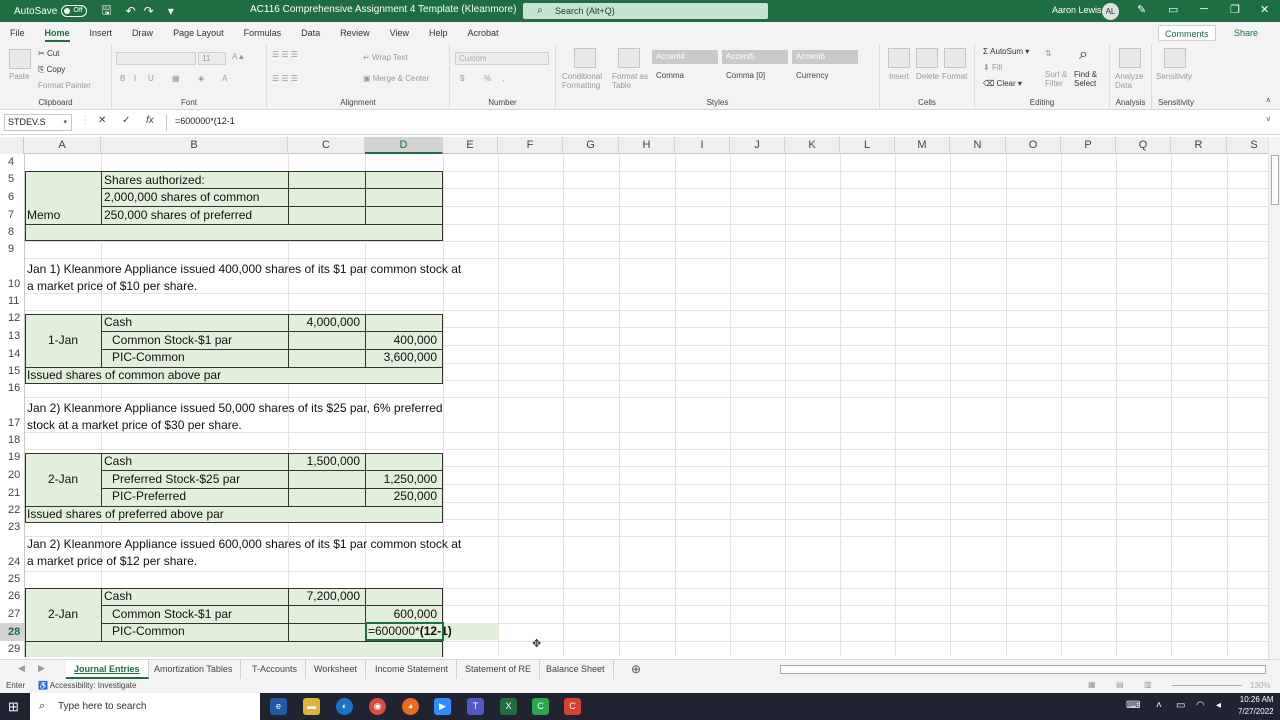 The image size is (1280, 720). Describe the element at coordinates (199, 614) in the screenshot. I see `cell-b27: Common Stock-$1 par` at that location.